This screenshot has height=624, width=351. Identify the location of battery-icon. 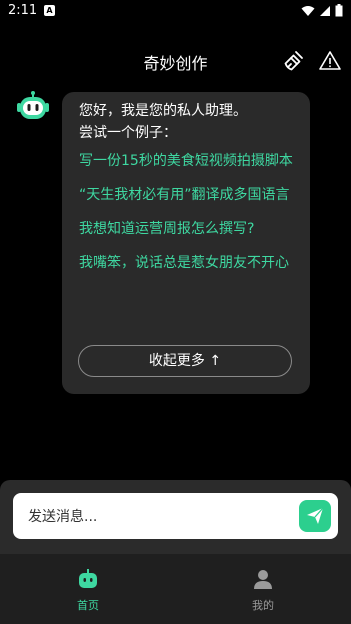
(339, 10).